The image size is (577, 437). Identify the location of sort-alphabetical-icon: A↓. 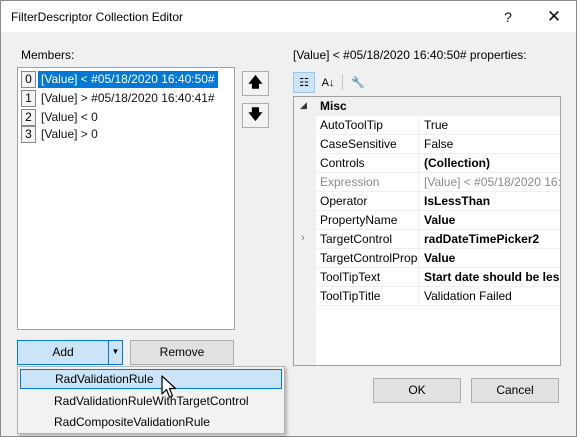
(328, 82).